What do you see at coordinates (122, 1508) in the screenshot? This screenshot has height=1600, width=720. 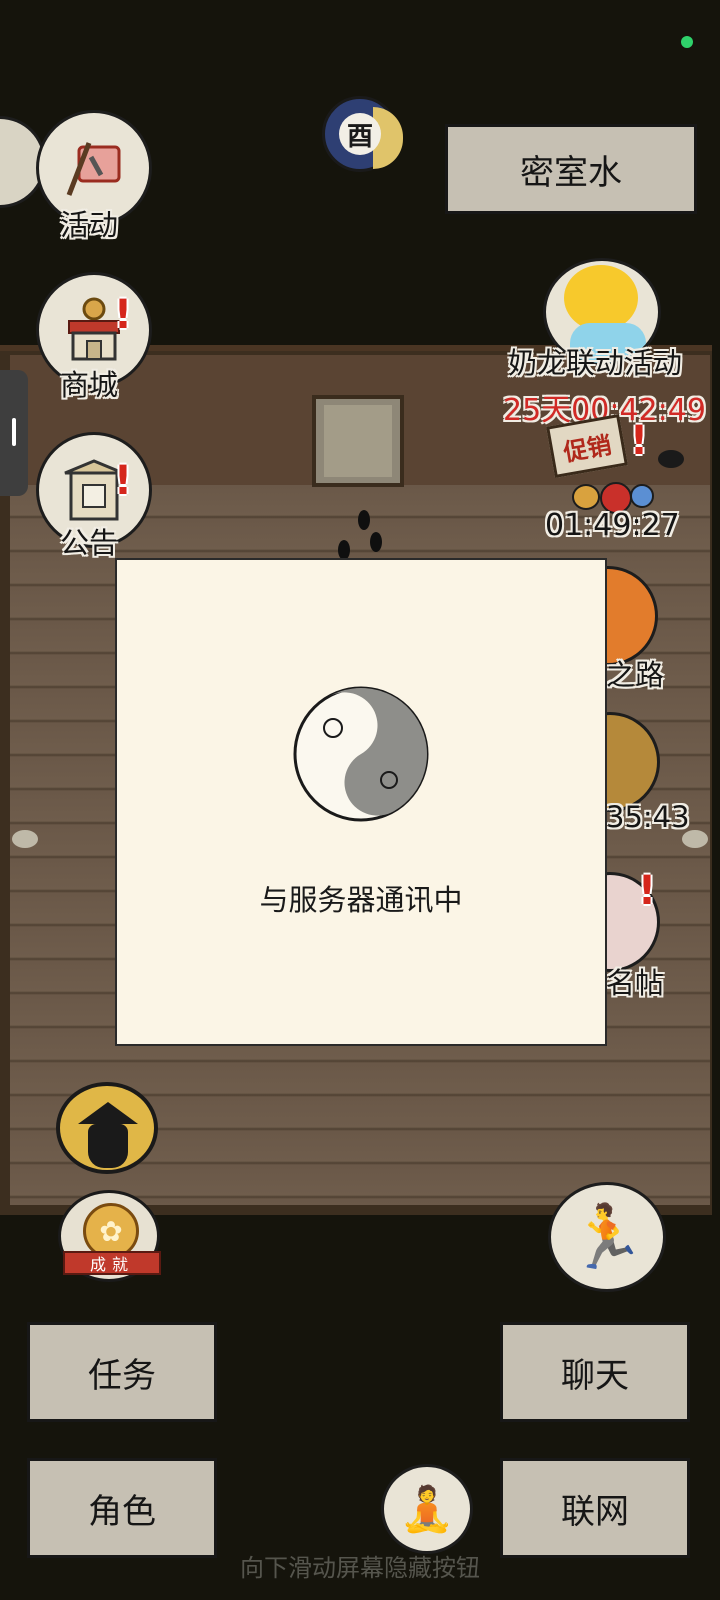 I see `character-button: 角色` at bounding box center [122, 1508].